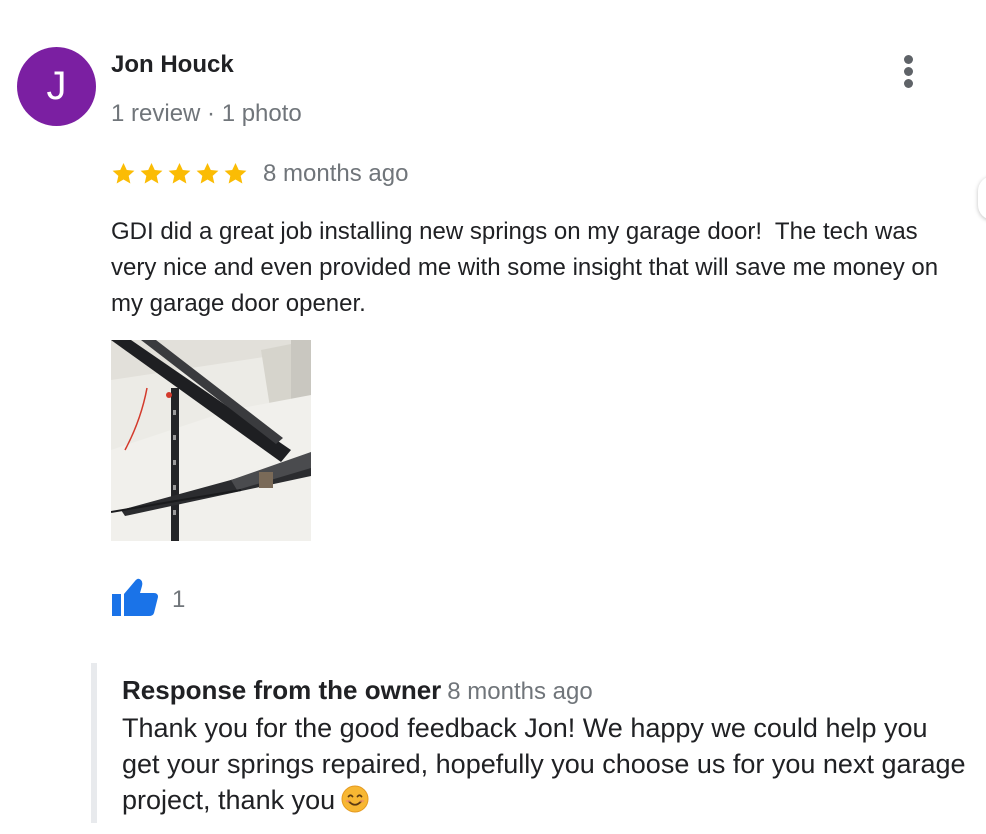 The width and height of the screenshot is (986, 834). I want to click on star-rating, so click(179, 174).